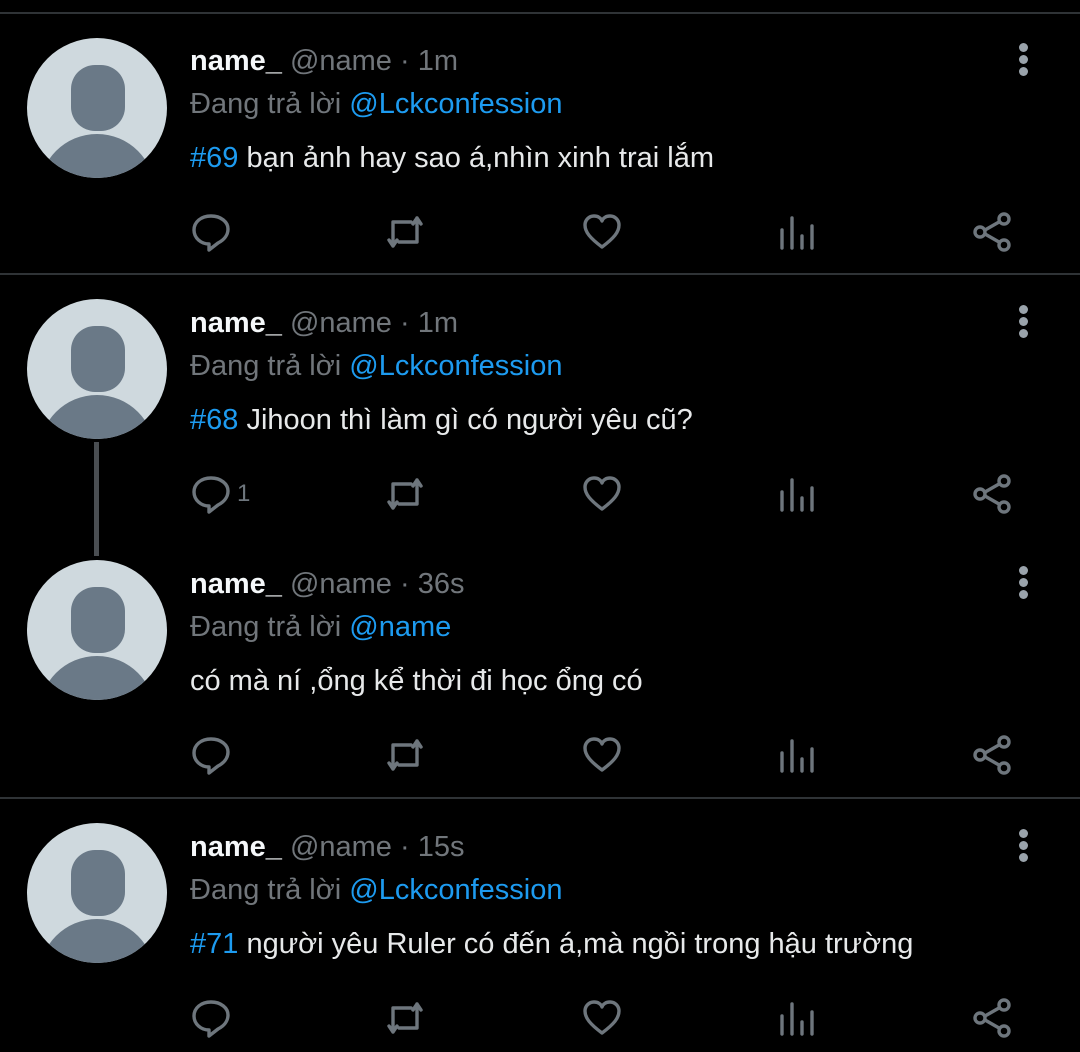 This screenshot has height=1052, width=1080. I want to click on timestamp: 36s, so click(441, 584).